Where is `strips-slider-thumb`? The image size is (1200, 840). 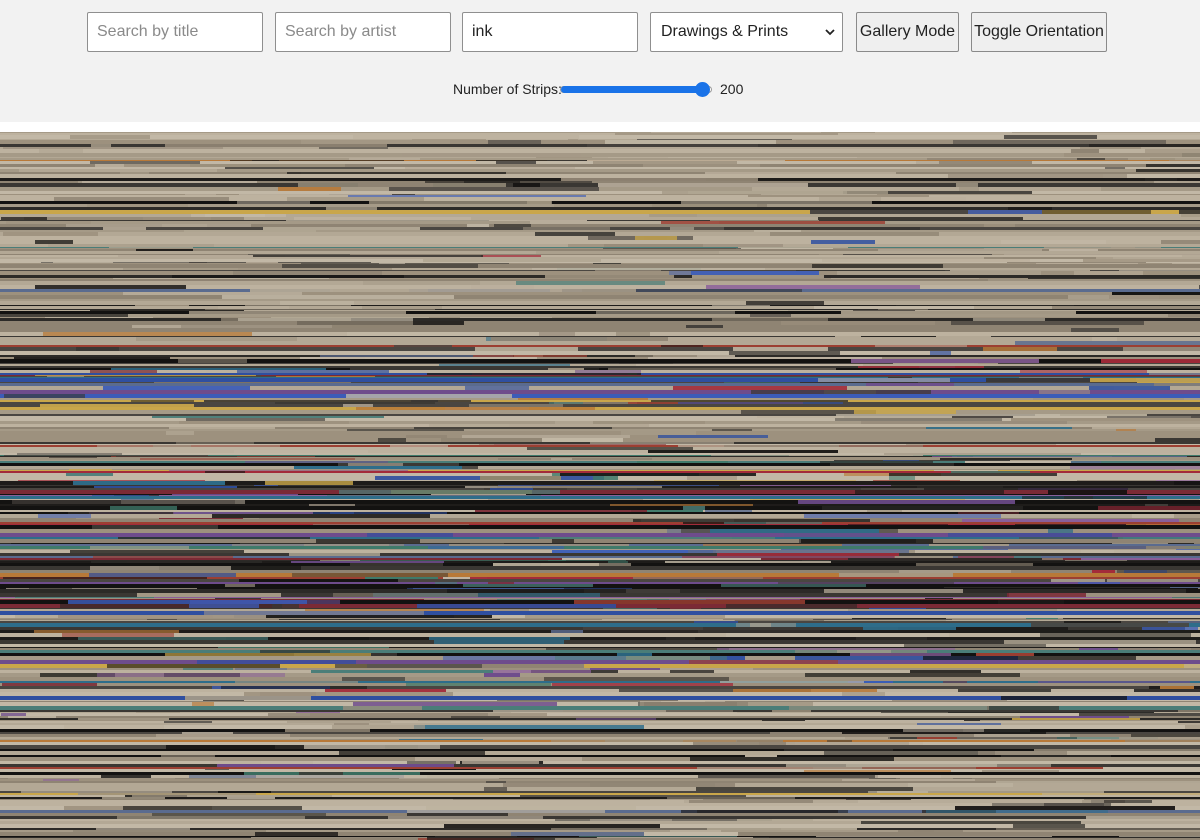
strips-slider-thumb is located at coordinates (703, 89).